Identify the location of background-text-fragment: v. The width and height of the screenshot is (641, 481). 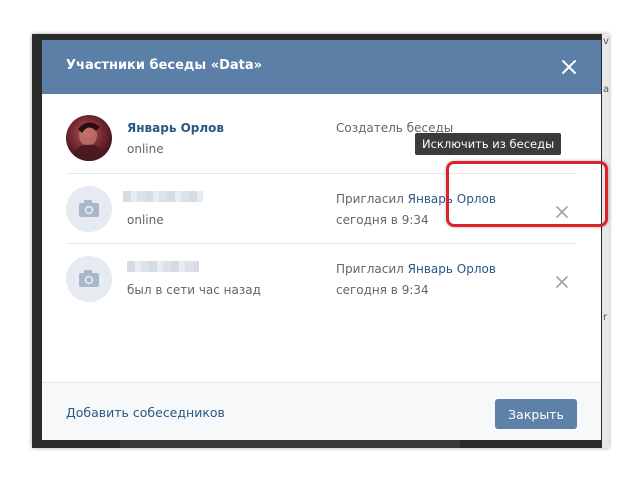
(606, 41).